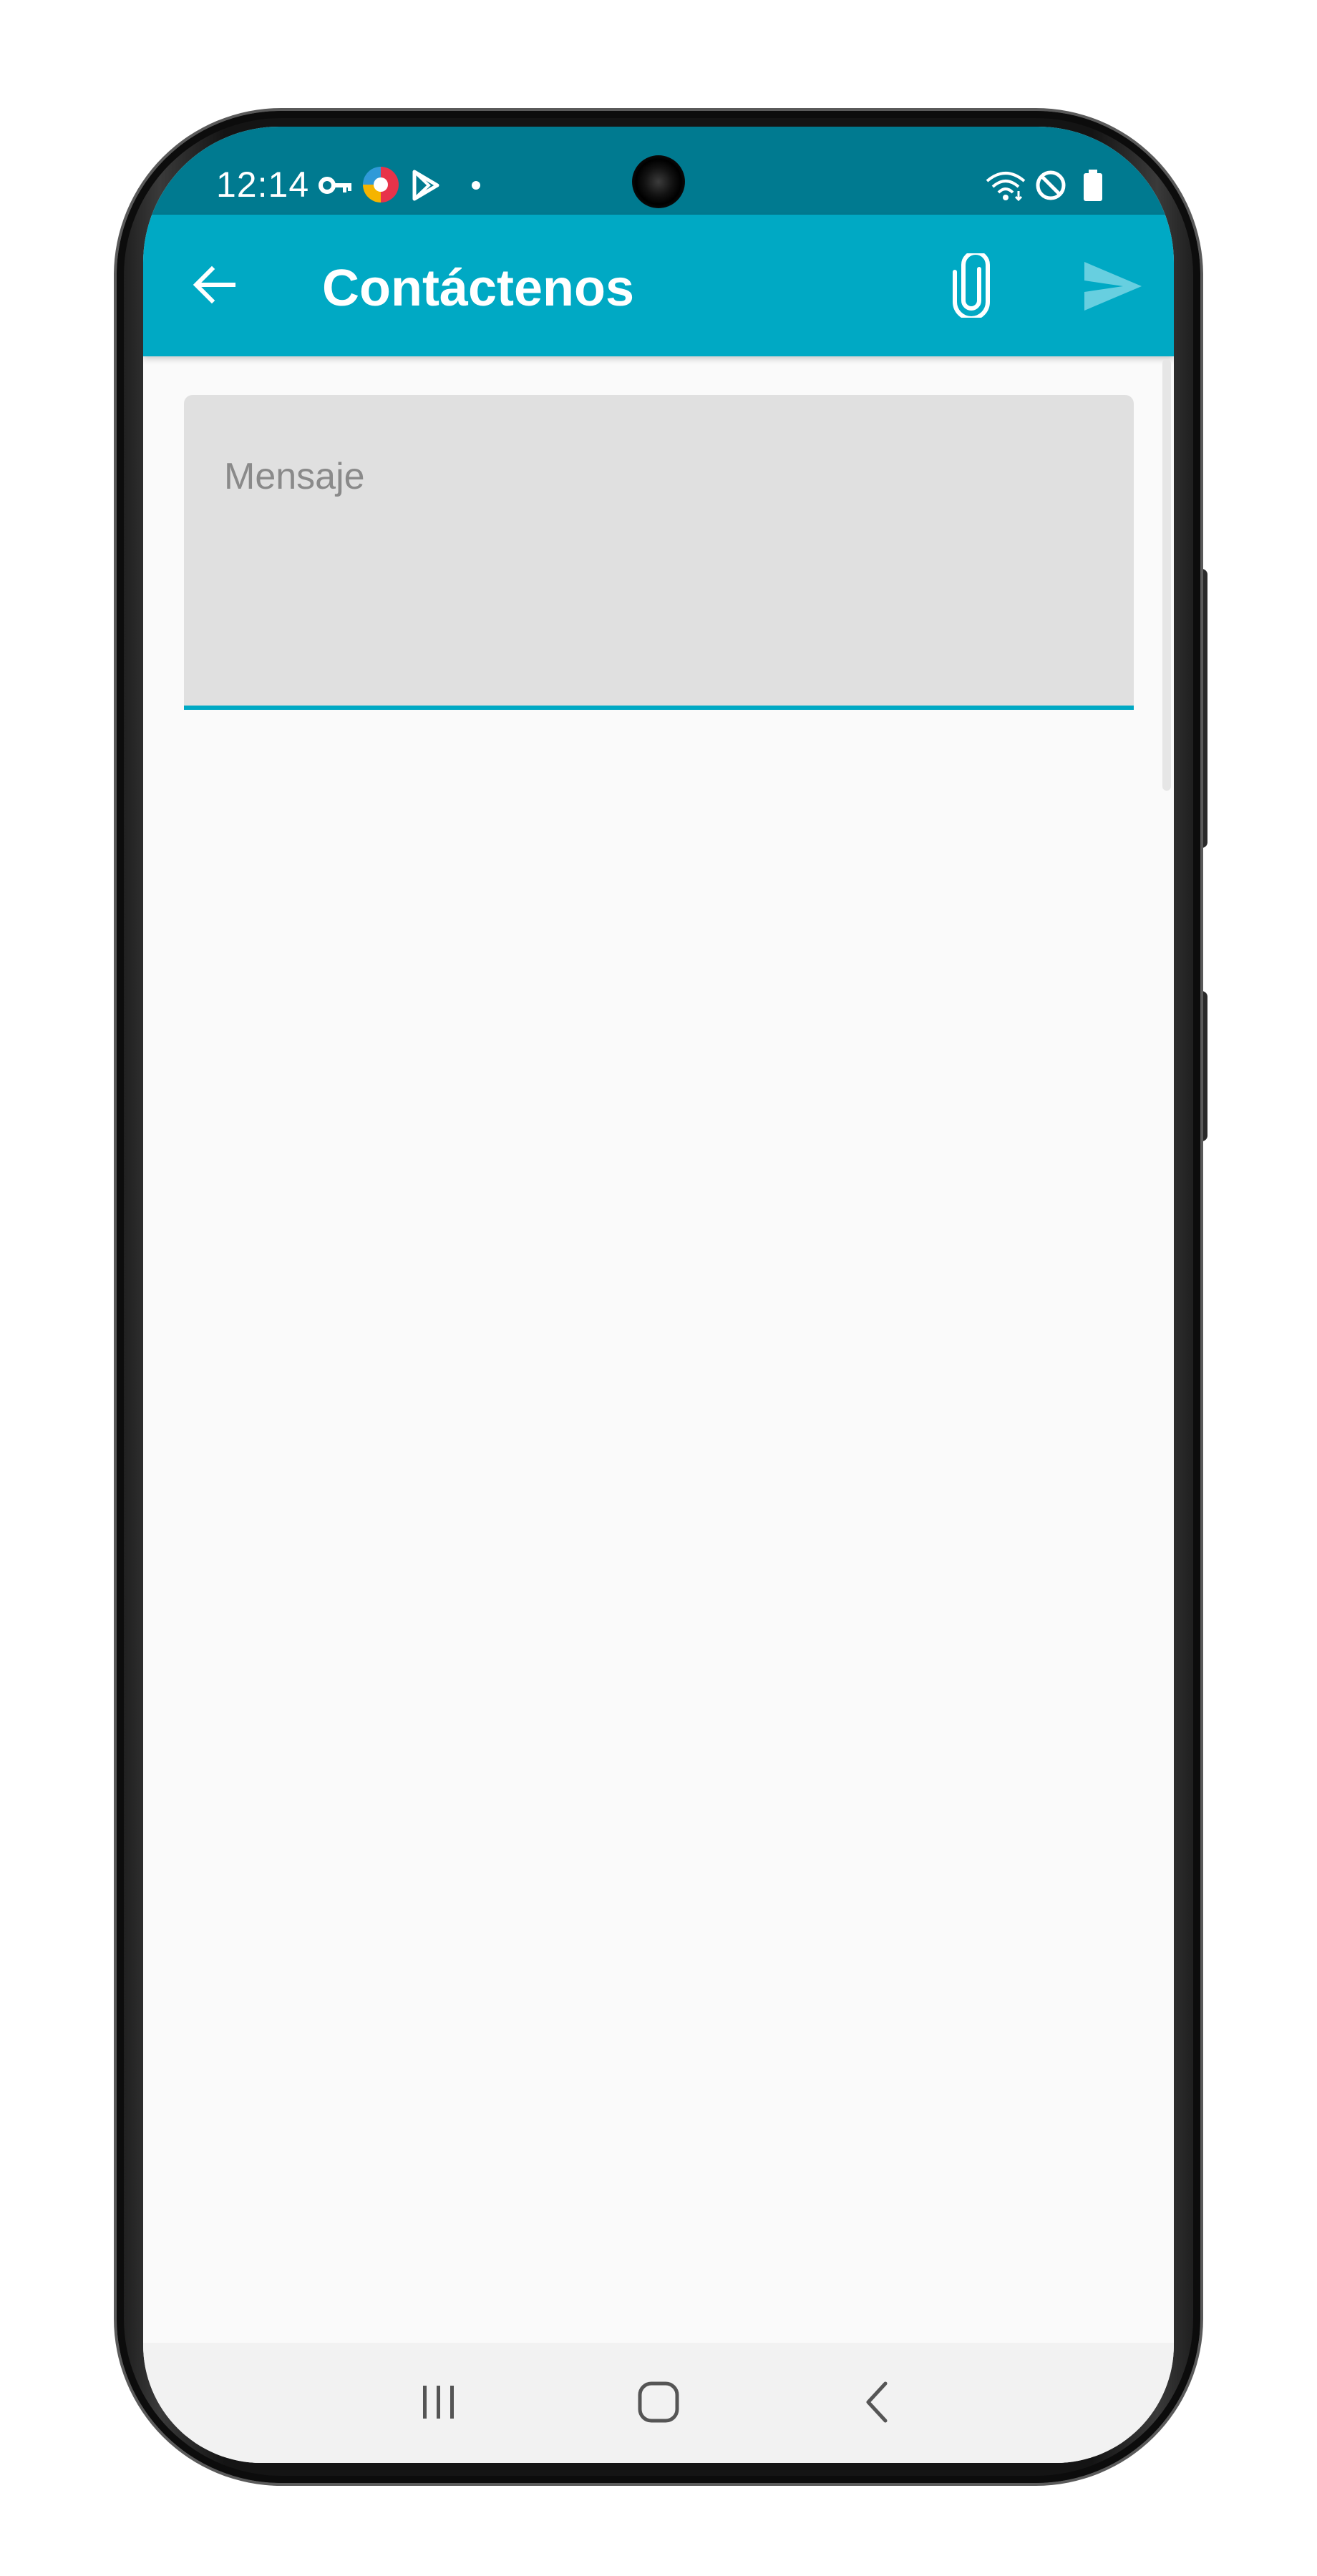 The width and height of the screenshot is (1317, 2576). Describe the element at coordinates (425, 185) in the screenshot. I see `play-store-icon` at that location.